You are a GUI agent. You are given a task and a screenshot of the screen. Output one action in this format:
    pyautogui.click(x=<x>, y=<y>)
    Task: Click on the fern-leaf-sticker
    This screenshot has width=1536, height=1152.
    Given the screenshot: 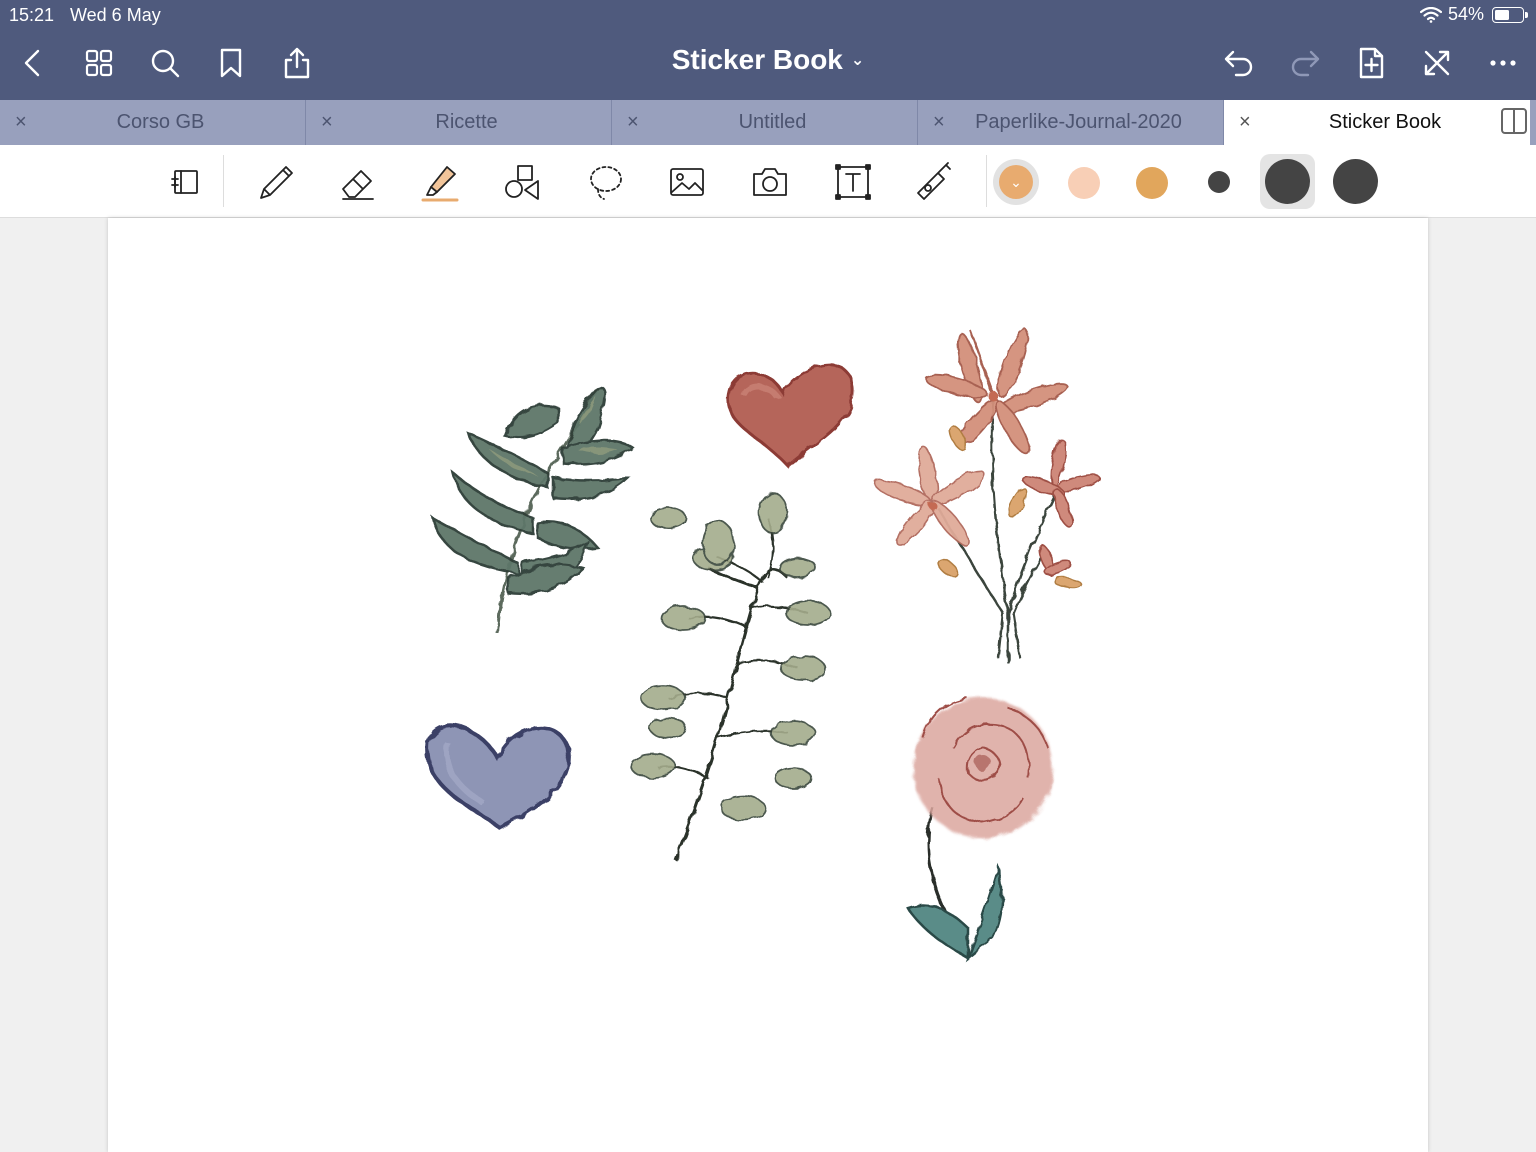 What is the action you would take?
    pyautogui.click(x=533, y=510)
    